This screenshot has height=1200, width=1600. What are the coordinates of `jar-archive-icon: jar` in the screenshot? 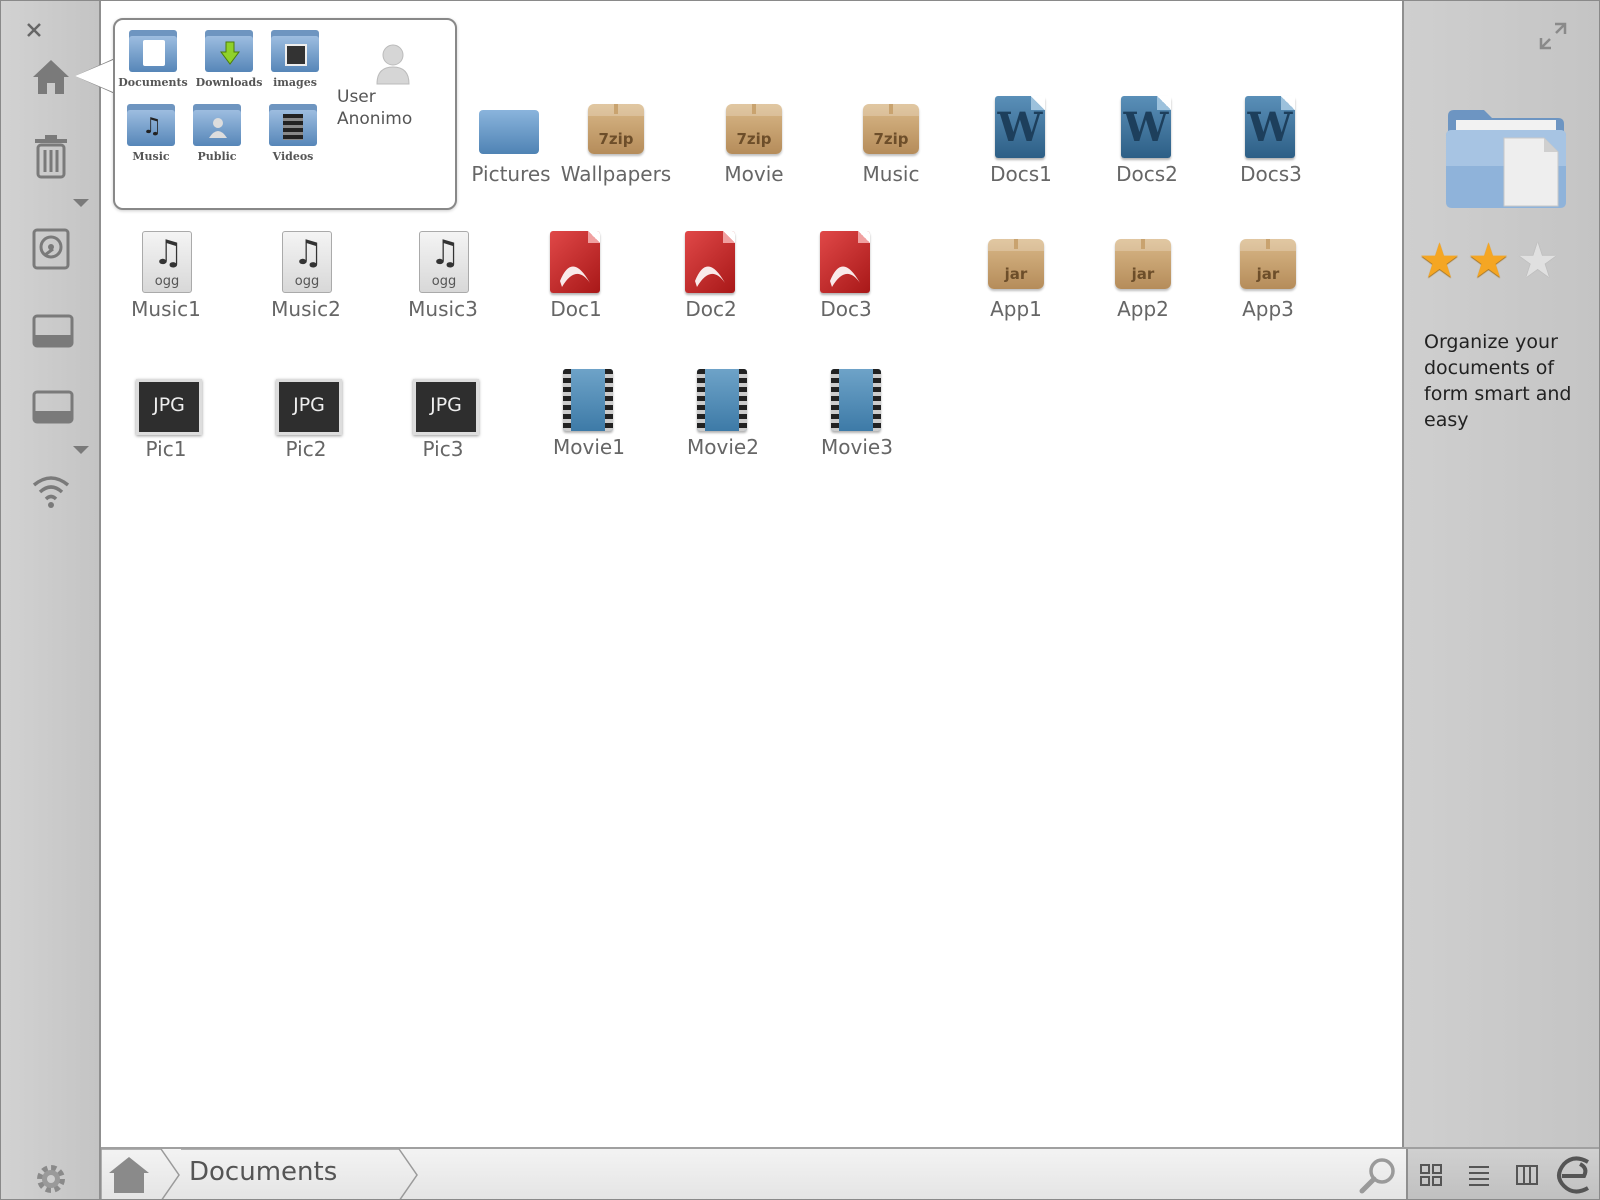 It's located at (1016, 263).